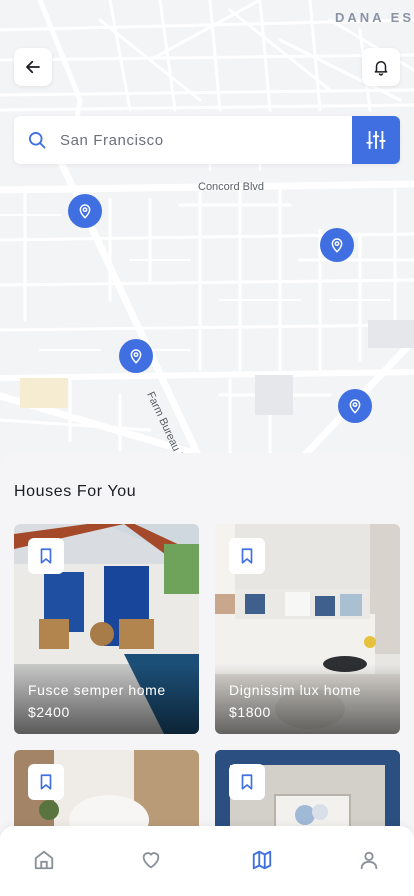 This screenshot has width=414, height=896. I want to click on bottom-nav, so click(207, 861).